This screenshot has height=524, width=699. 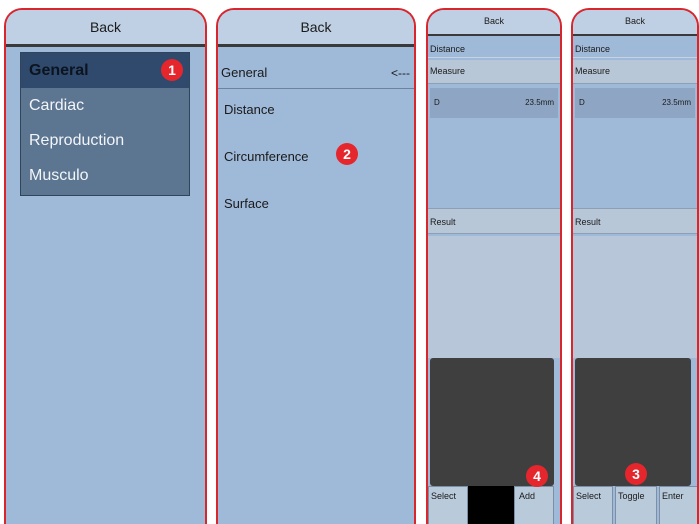 What do you see at coordinates (105, 175) in the screenshot?
I see `menu-item-musculo: Musculo` at bounding box center [105, 175].